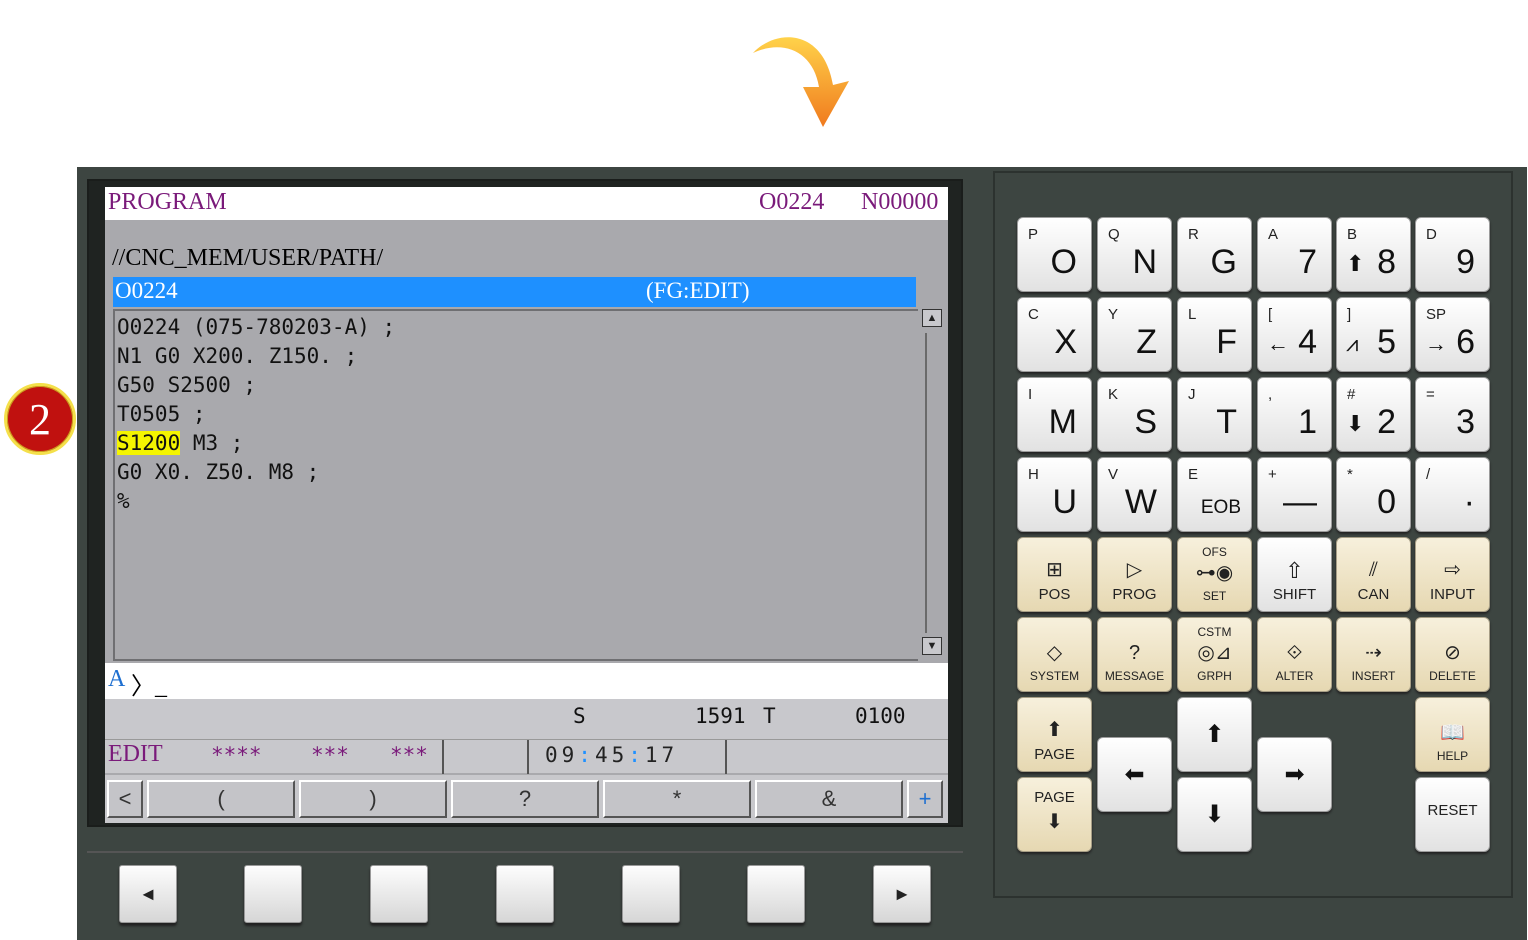 The height and width of the screenshot is (940, 1528). Describe the element at coordinates (1452, 814) in the screenshot. I see `reset-button: RESET` at that location.